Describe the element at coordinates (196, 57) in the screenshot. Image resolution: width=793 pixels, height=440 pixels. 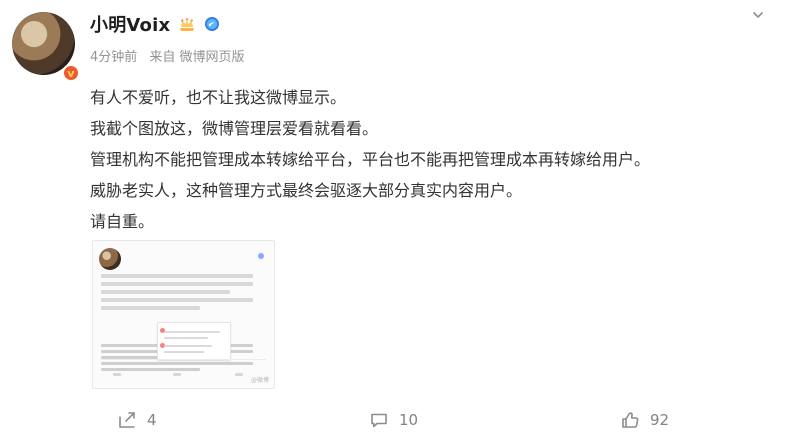
I see `post-source: 来自 微博网页版` at that location.